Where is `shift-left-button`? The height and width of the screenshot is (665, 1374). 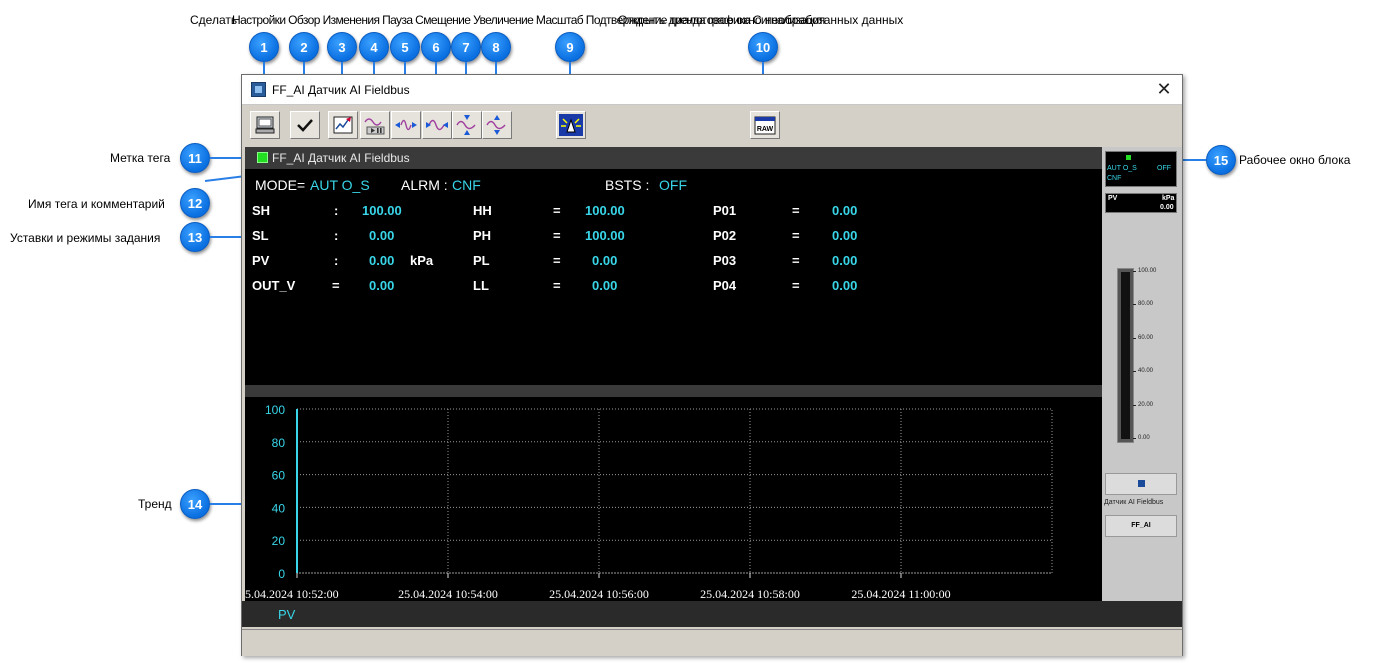
shift-left-button is located at coordinates (406, 125).